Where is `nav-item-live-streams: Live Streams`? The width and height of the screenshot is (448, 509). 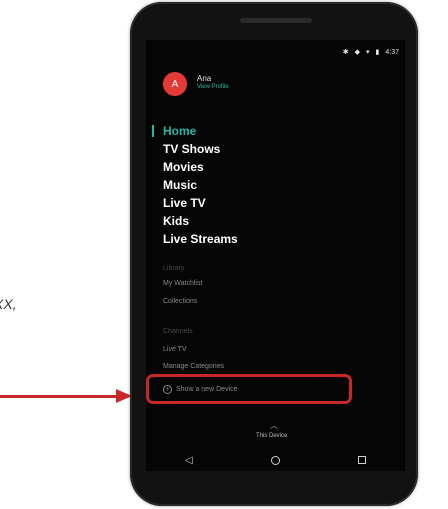 nav-item-live-streams: Live Streams is located at coordinates (200, 239).